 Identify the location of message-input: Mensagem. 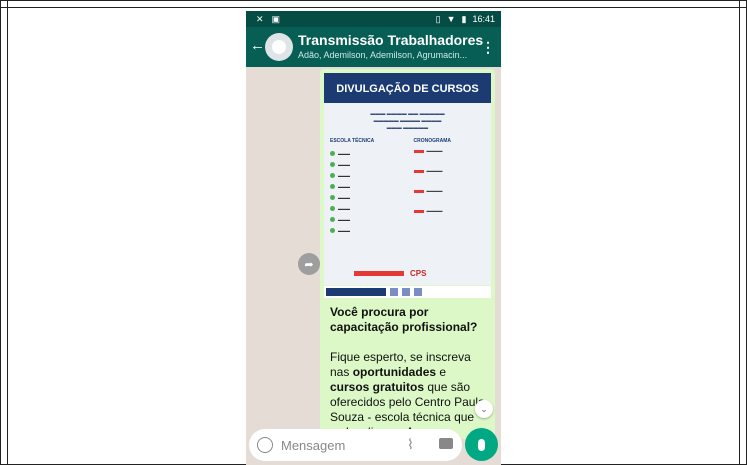
(313, 445).